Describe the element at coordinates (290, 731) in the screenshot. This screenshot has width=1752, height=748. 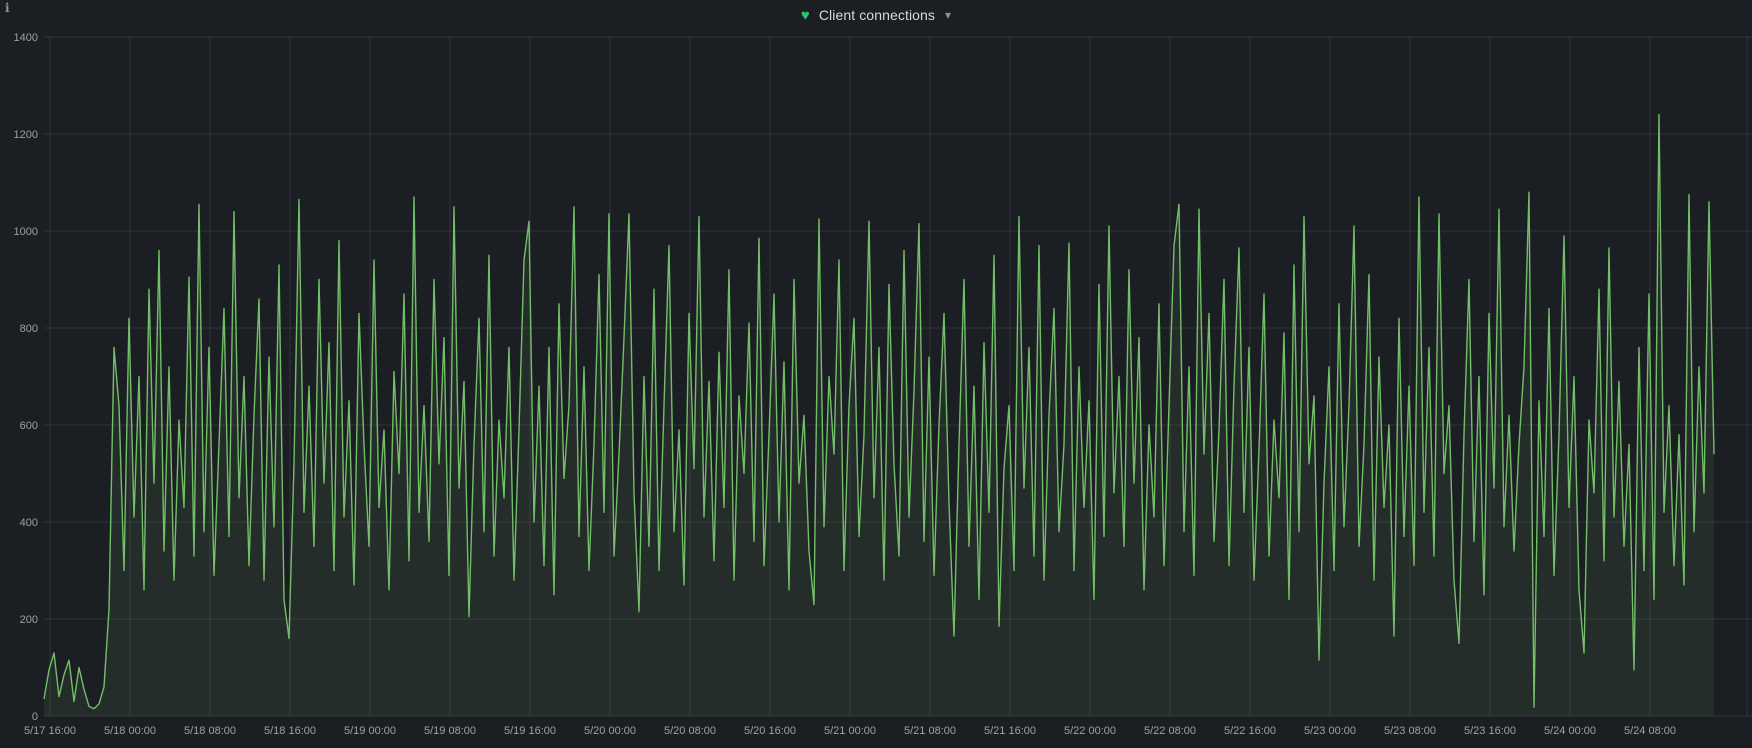
I see `x-axis-tick-label: 5/18 16:00` at that location.